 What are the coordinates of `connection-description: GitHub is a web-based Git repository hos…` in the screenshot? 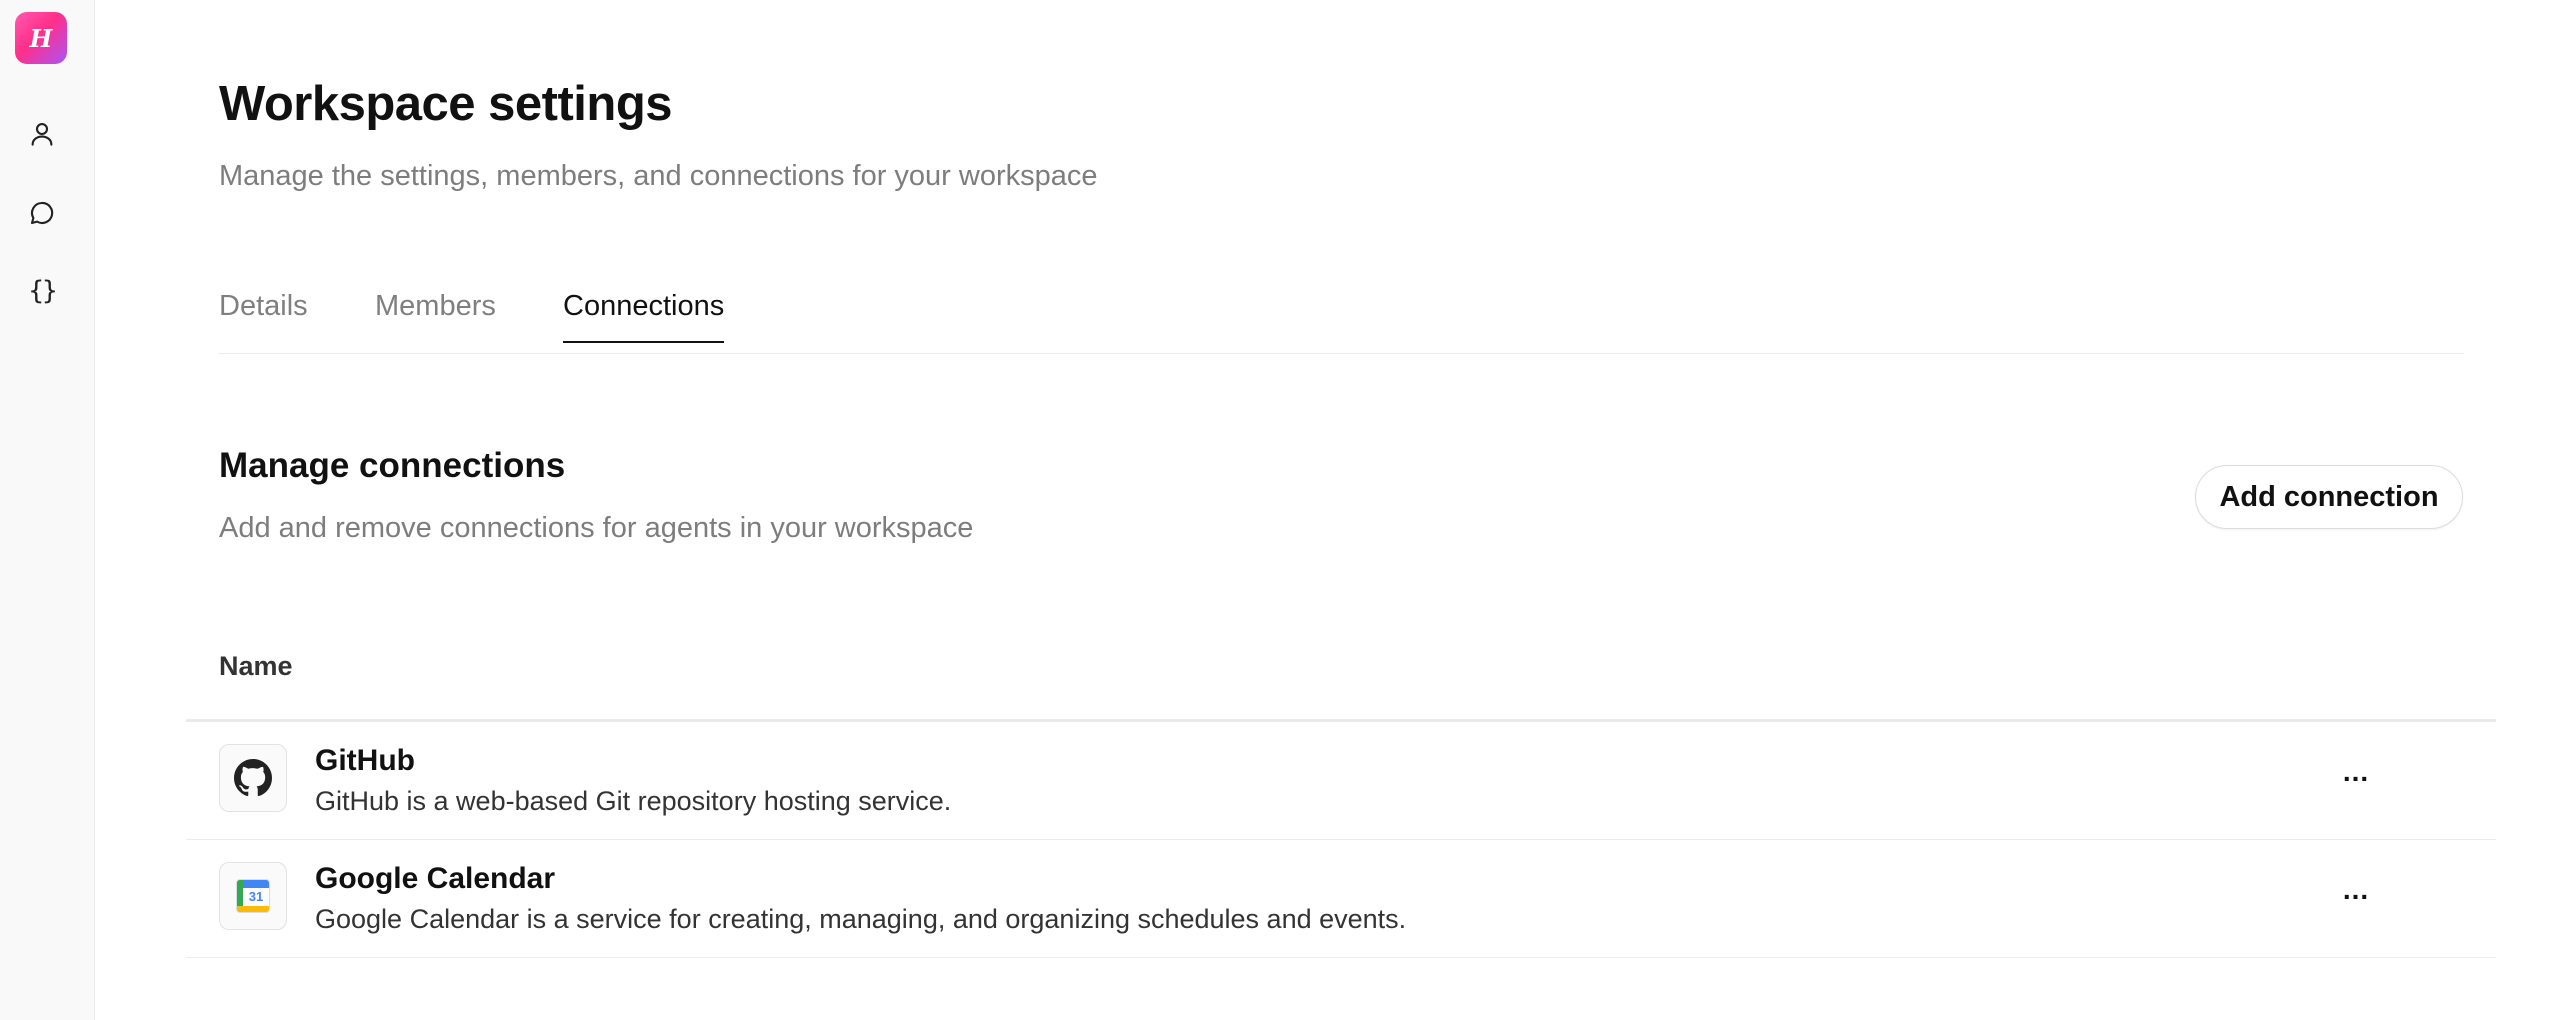 It's located at (633, 801).